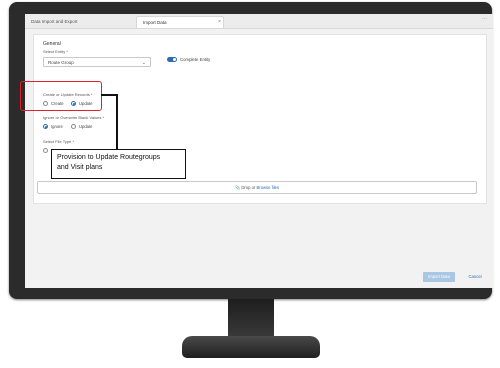  I want to click on dropzone-text: Drop or, so click(248, 187).